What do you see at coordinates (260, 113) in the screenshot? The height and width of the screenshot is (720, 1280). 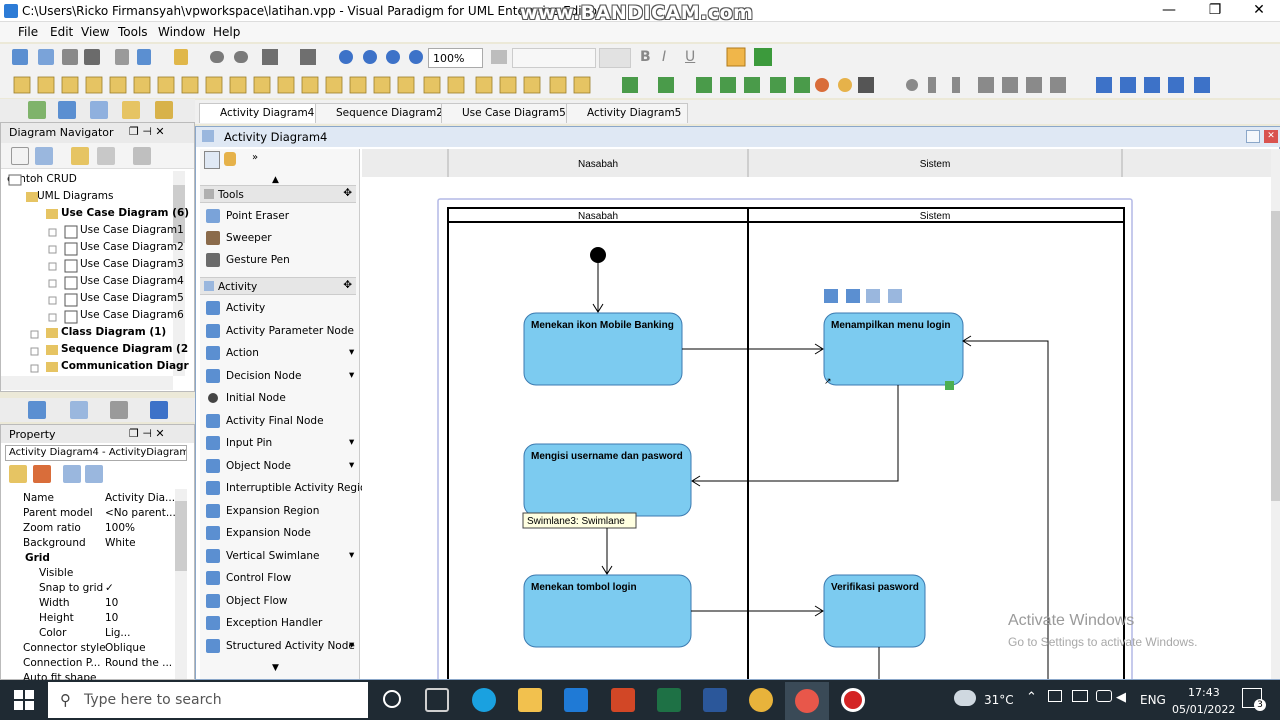 I see `tab-activity-diagram4: Activity Diagram4` at bounding box center [260, 113].